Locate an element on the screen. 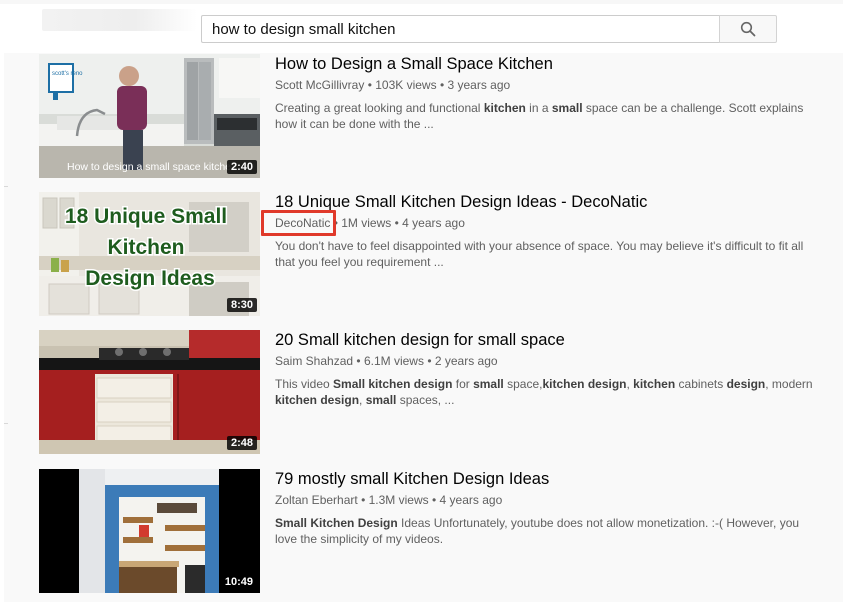 The image size is (843, 602). thumbnail-caption: How to design a small space kitche is located at coordinates (149, 167).